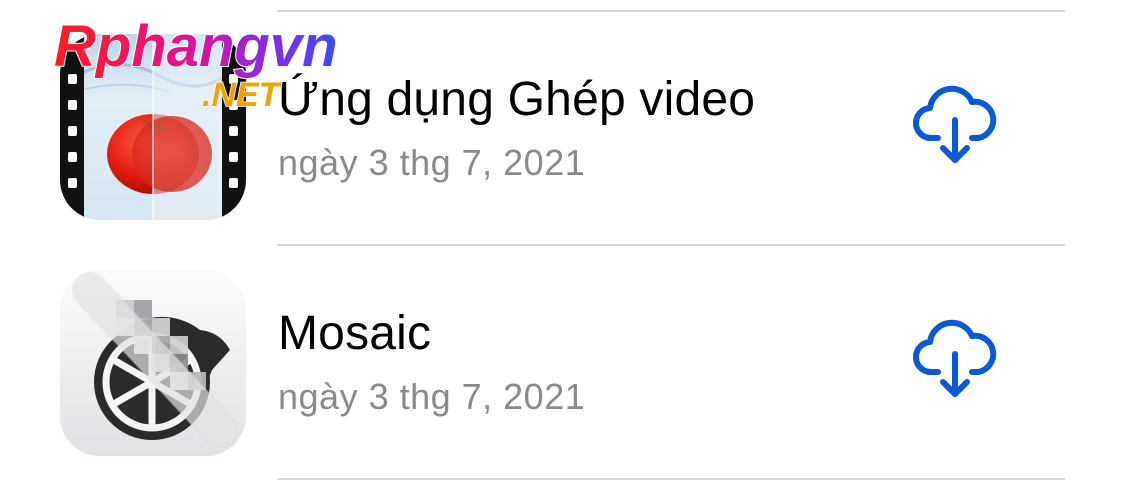 The image size is (1125, 483). What do you see at coordinates (153, 363) in the screenshot?
I see `mosaic-blur-icon` at bounding box center [153, 363].